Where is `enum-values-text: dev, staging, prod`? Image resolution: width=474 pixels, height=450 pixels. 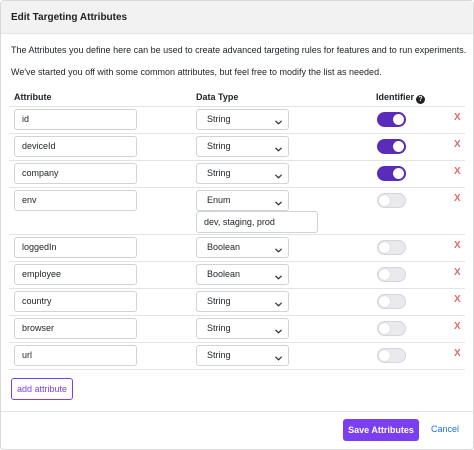
enum-values-text: dev, staging, prod is located at coordinates (239, 222).